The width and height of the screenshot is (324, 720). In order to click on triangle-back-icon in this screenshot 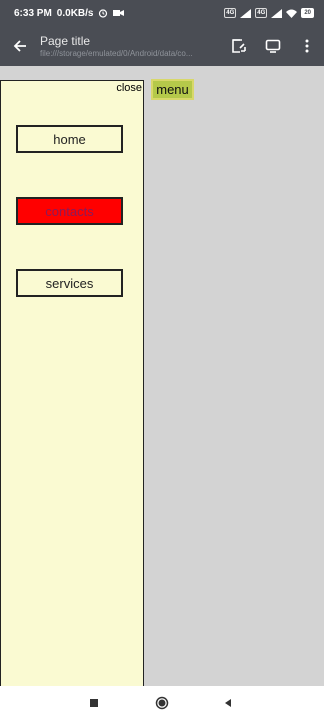, I will do `click(228, 703)`.